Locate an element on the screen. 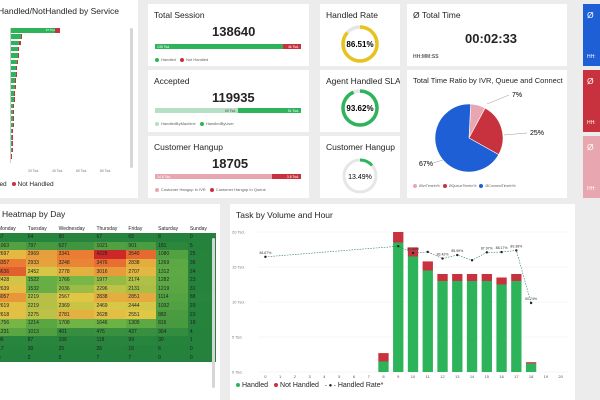  heatmap-cell: 437 is located at coordinates (141, 332).